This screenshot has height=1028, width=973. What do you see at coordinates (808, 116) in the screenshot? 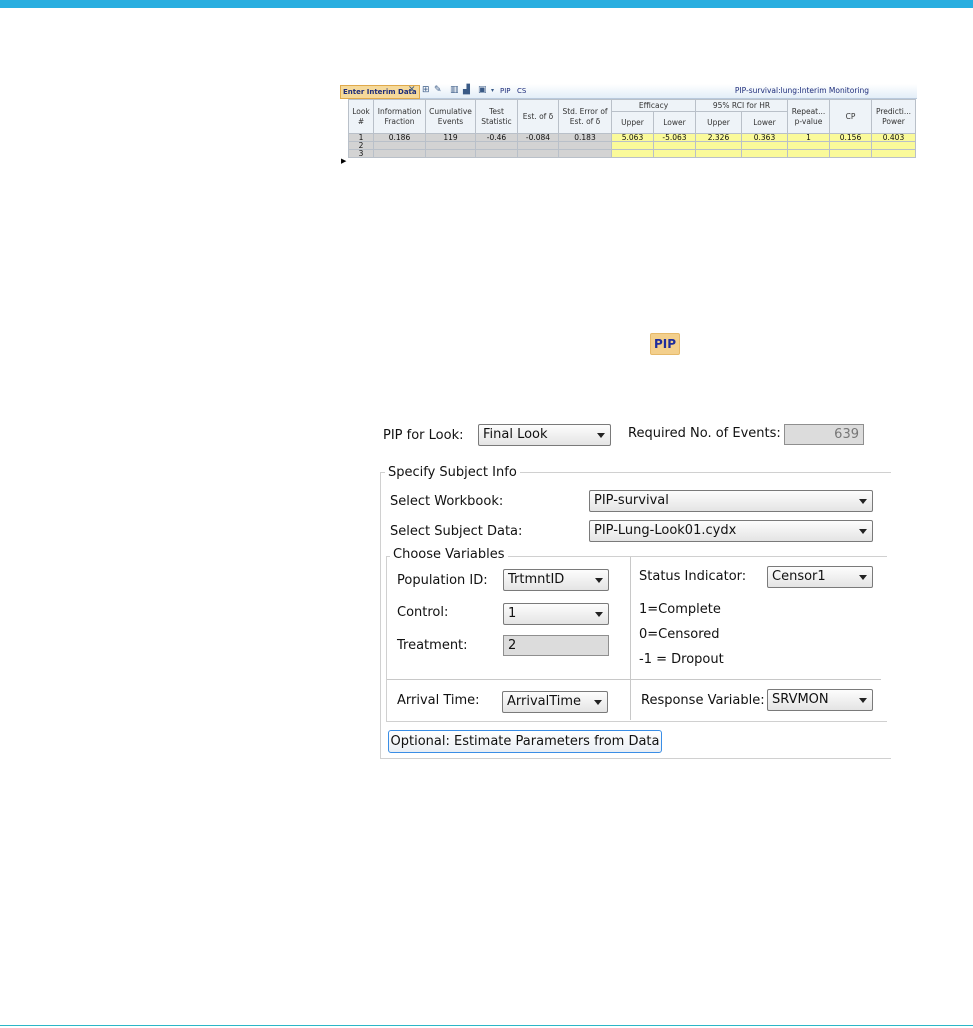
I see `col-repeated-p-value: Repeat... p-value` at bounding box center [808, 116].